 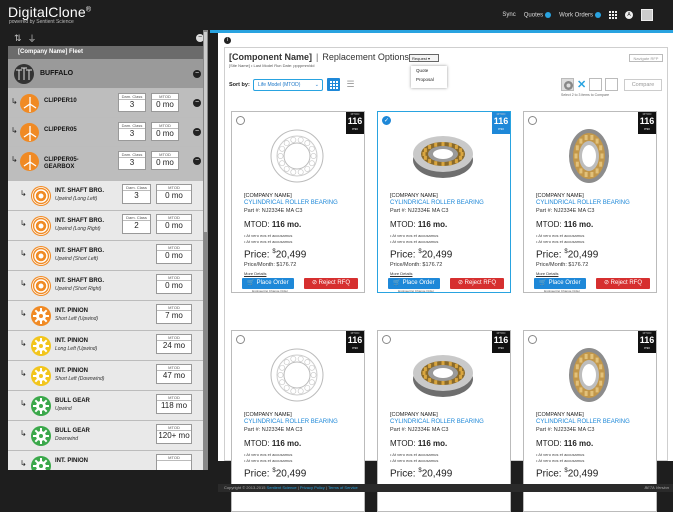 What do you see at coordinates (60, 101) in the screenshot?
I see `turbine-name: CLIPPER10` at bounding box center [60, 101].